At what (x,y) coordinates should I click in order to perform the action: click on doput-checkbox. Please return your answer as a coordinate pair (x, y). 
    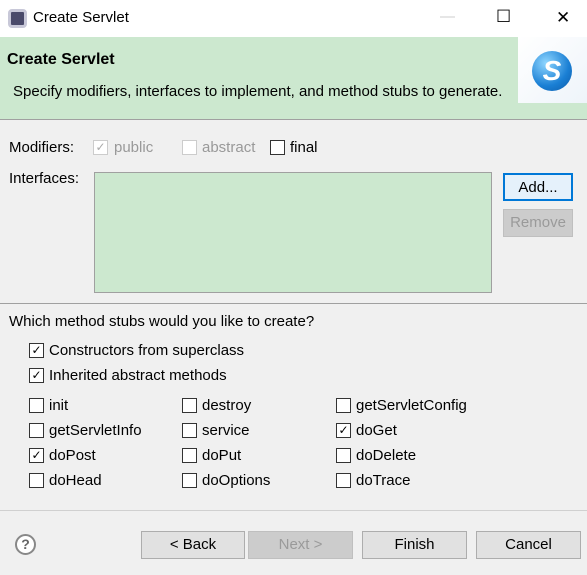
    Looking at the image, I should click on (189, 455).